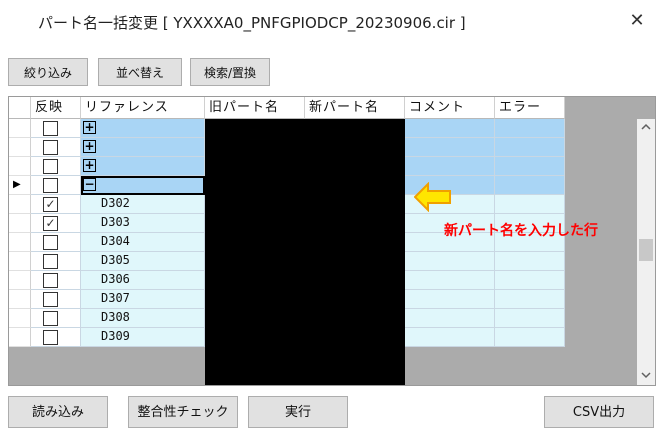 This screenshot has height=442, width=662. Describe the element at coordinates (450, 108) in the screenshot. I see `column-header-comment: コメント` at that location.